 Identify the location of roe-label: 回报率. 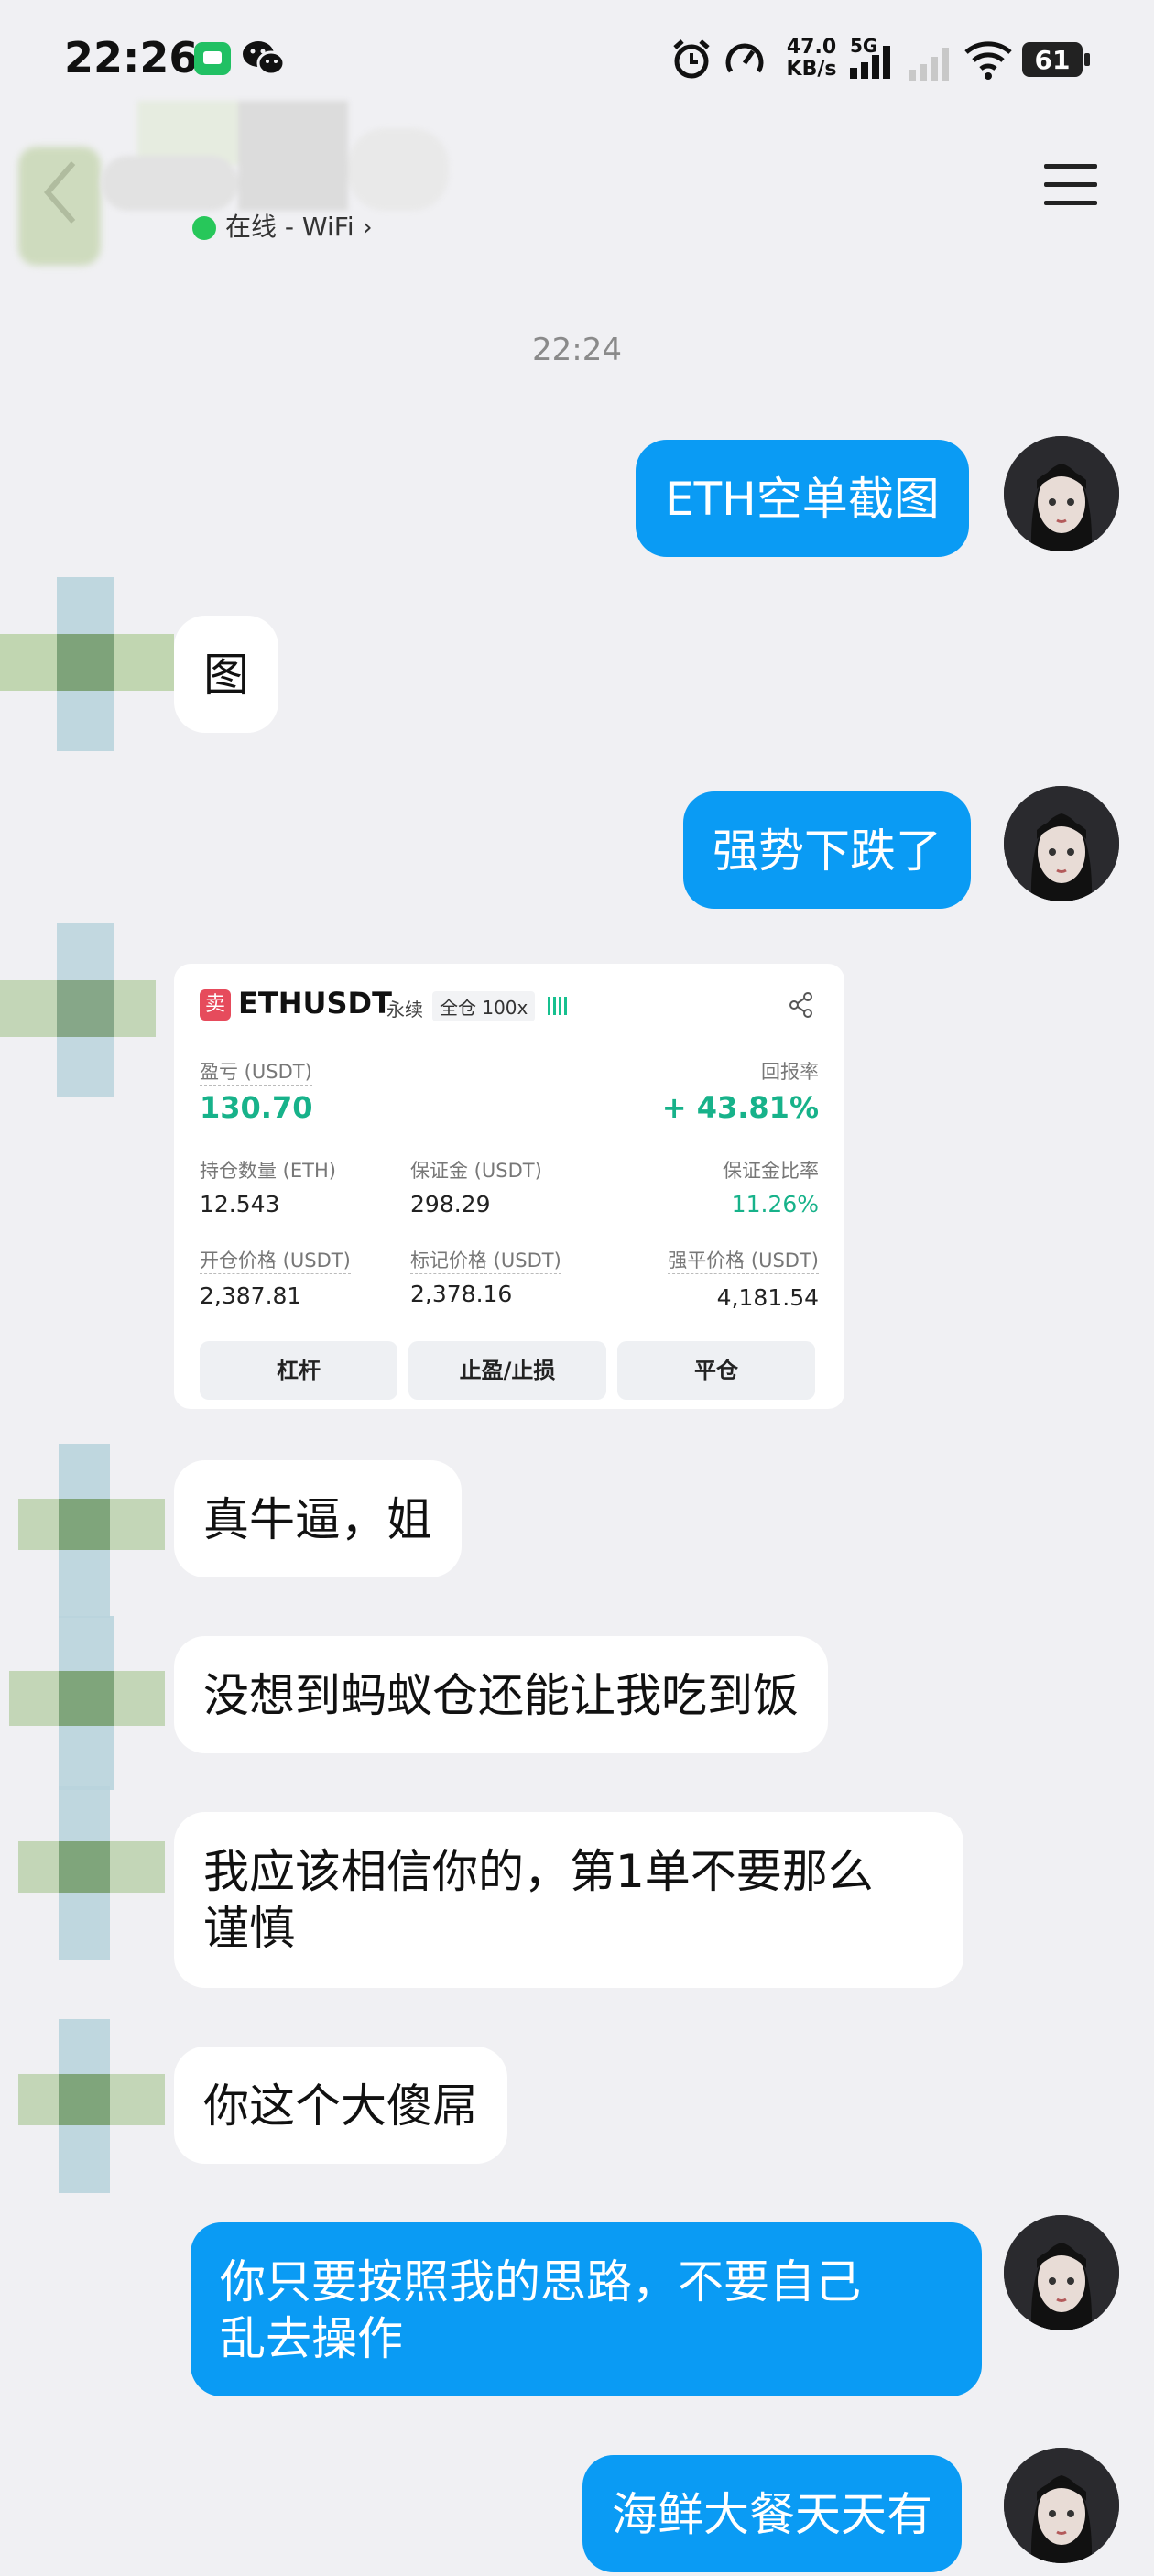
(790, 1072).